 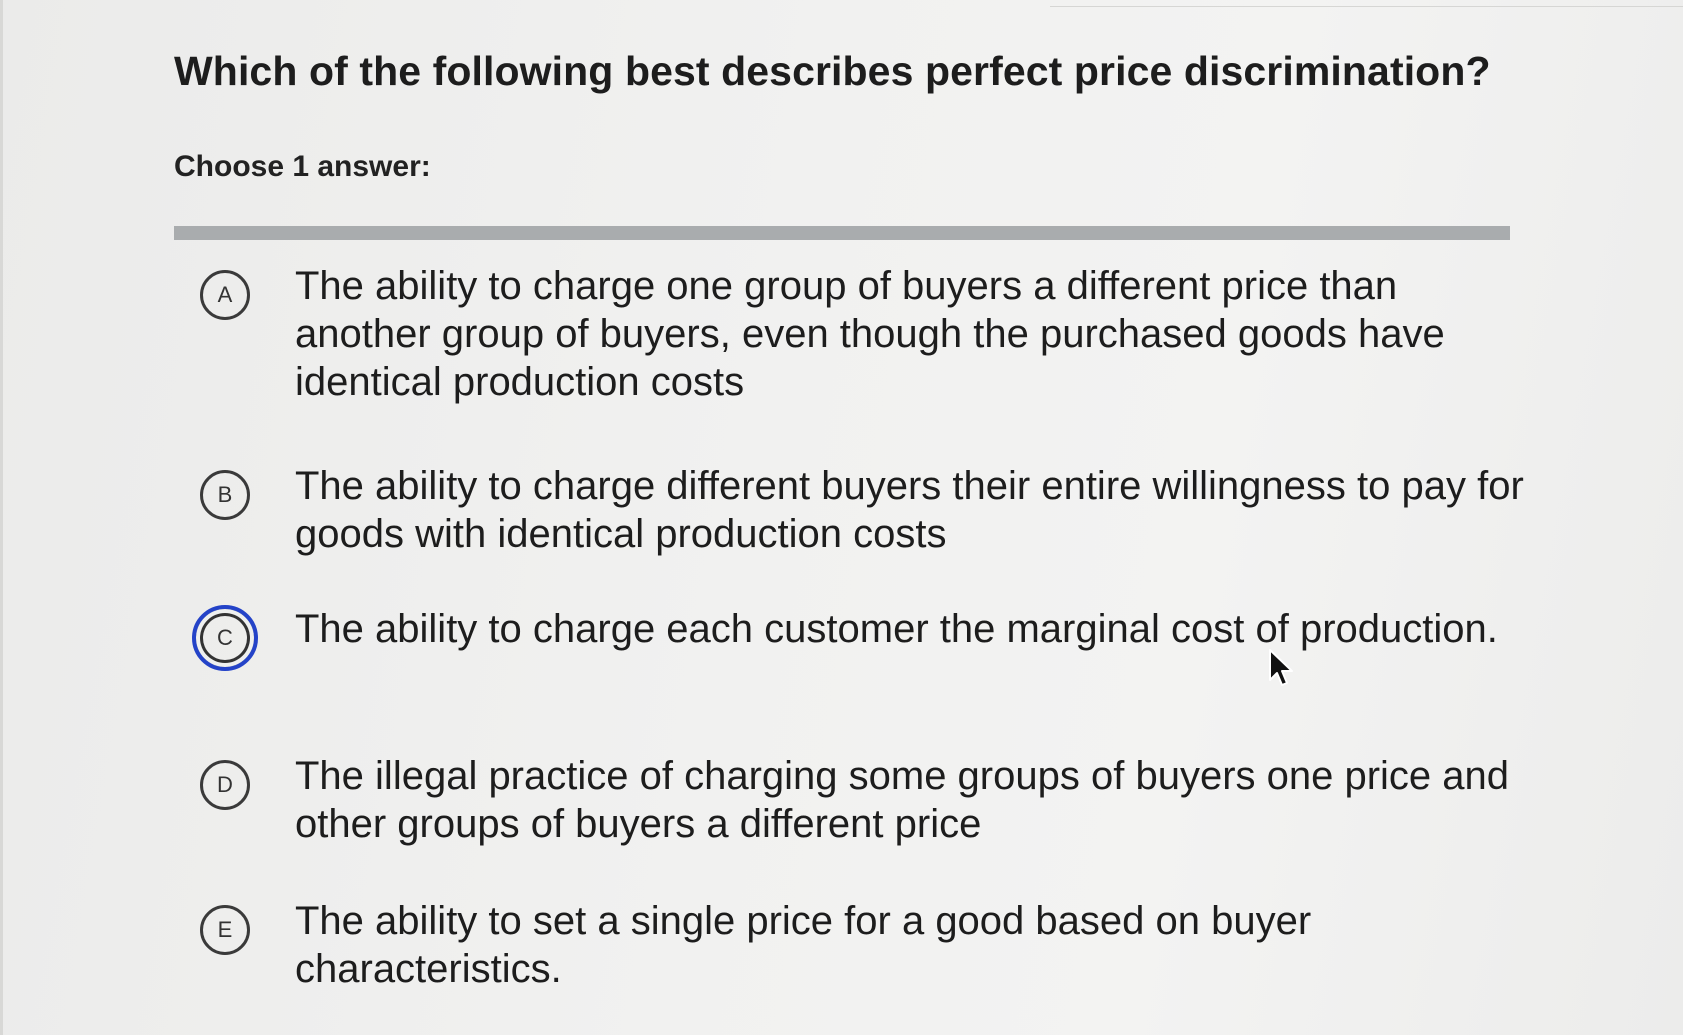 What do you see at coordinates (225, 495) in the screenshot?
I see `choice-b-radio: B` at bounding box center [225, 495].